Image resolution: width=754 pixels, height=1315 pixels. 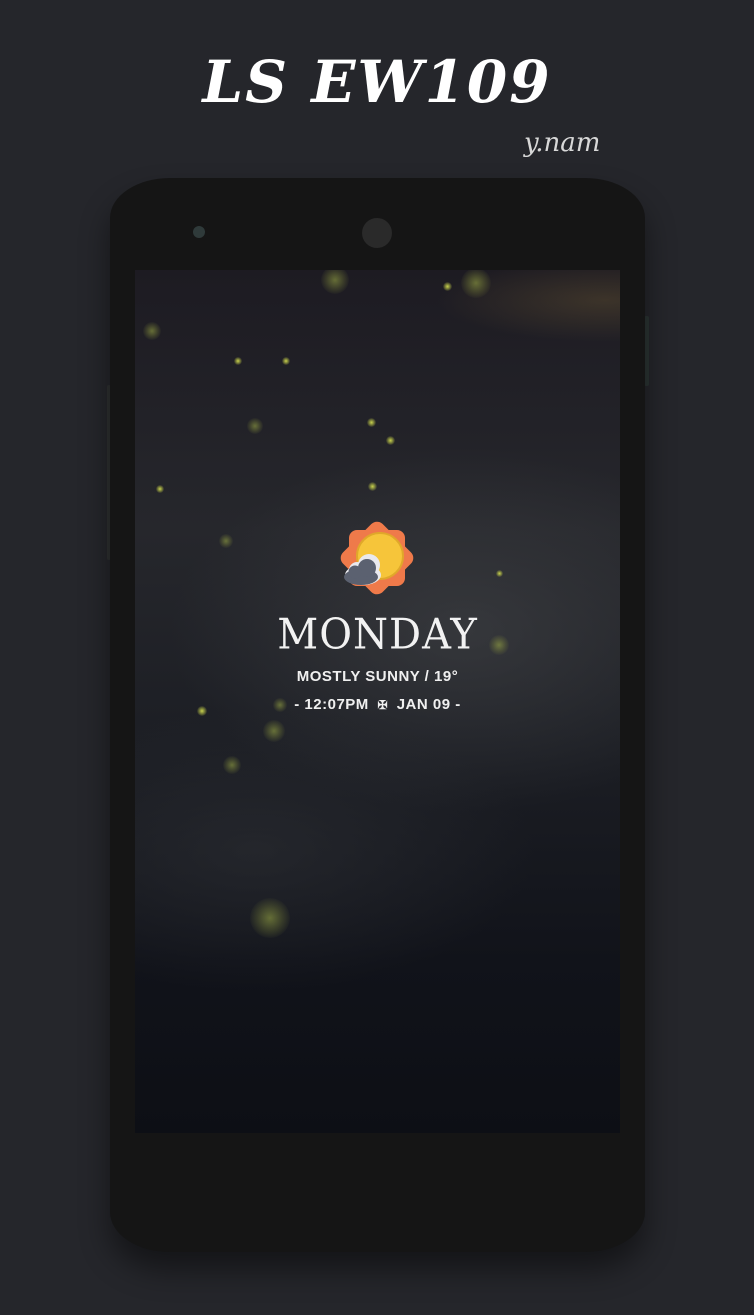 What do you see at coordinates (562, 143) in the screenshot?
I see `author-signature: y.nam` at bounding box center [562, 143].